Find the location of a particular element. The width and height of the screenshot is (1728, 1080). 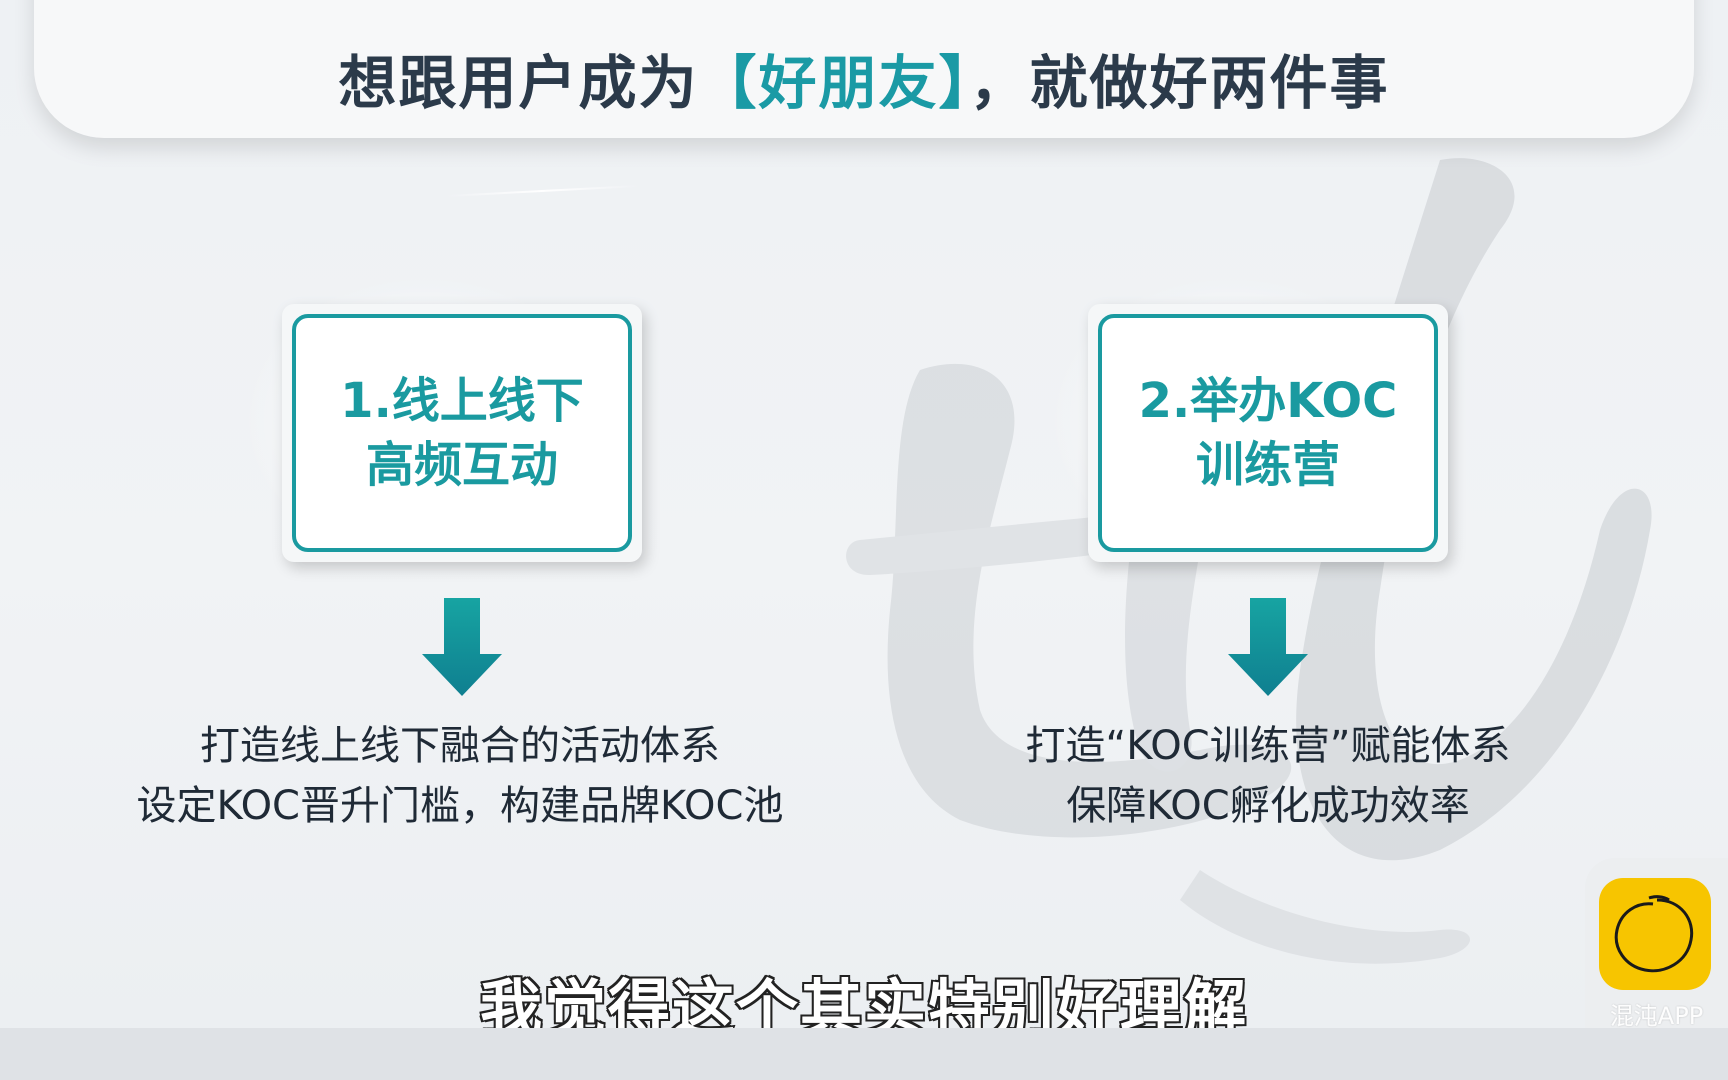

card-frame: 2.举办KOC 训练营 is located at coordinates (1268, 433).